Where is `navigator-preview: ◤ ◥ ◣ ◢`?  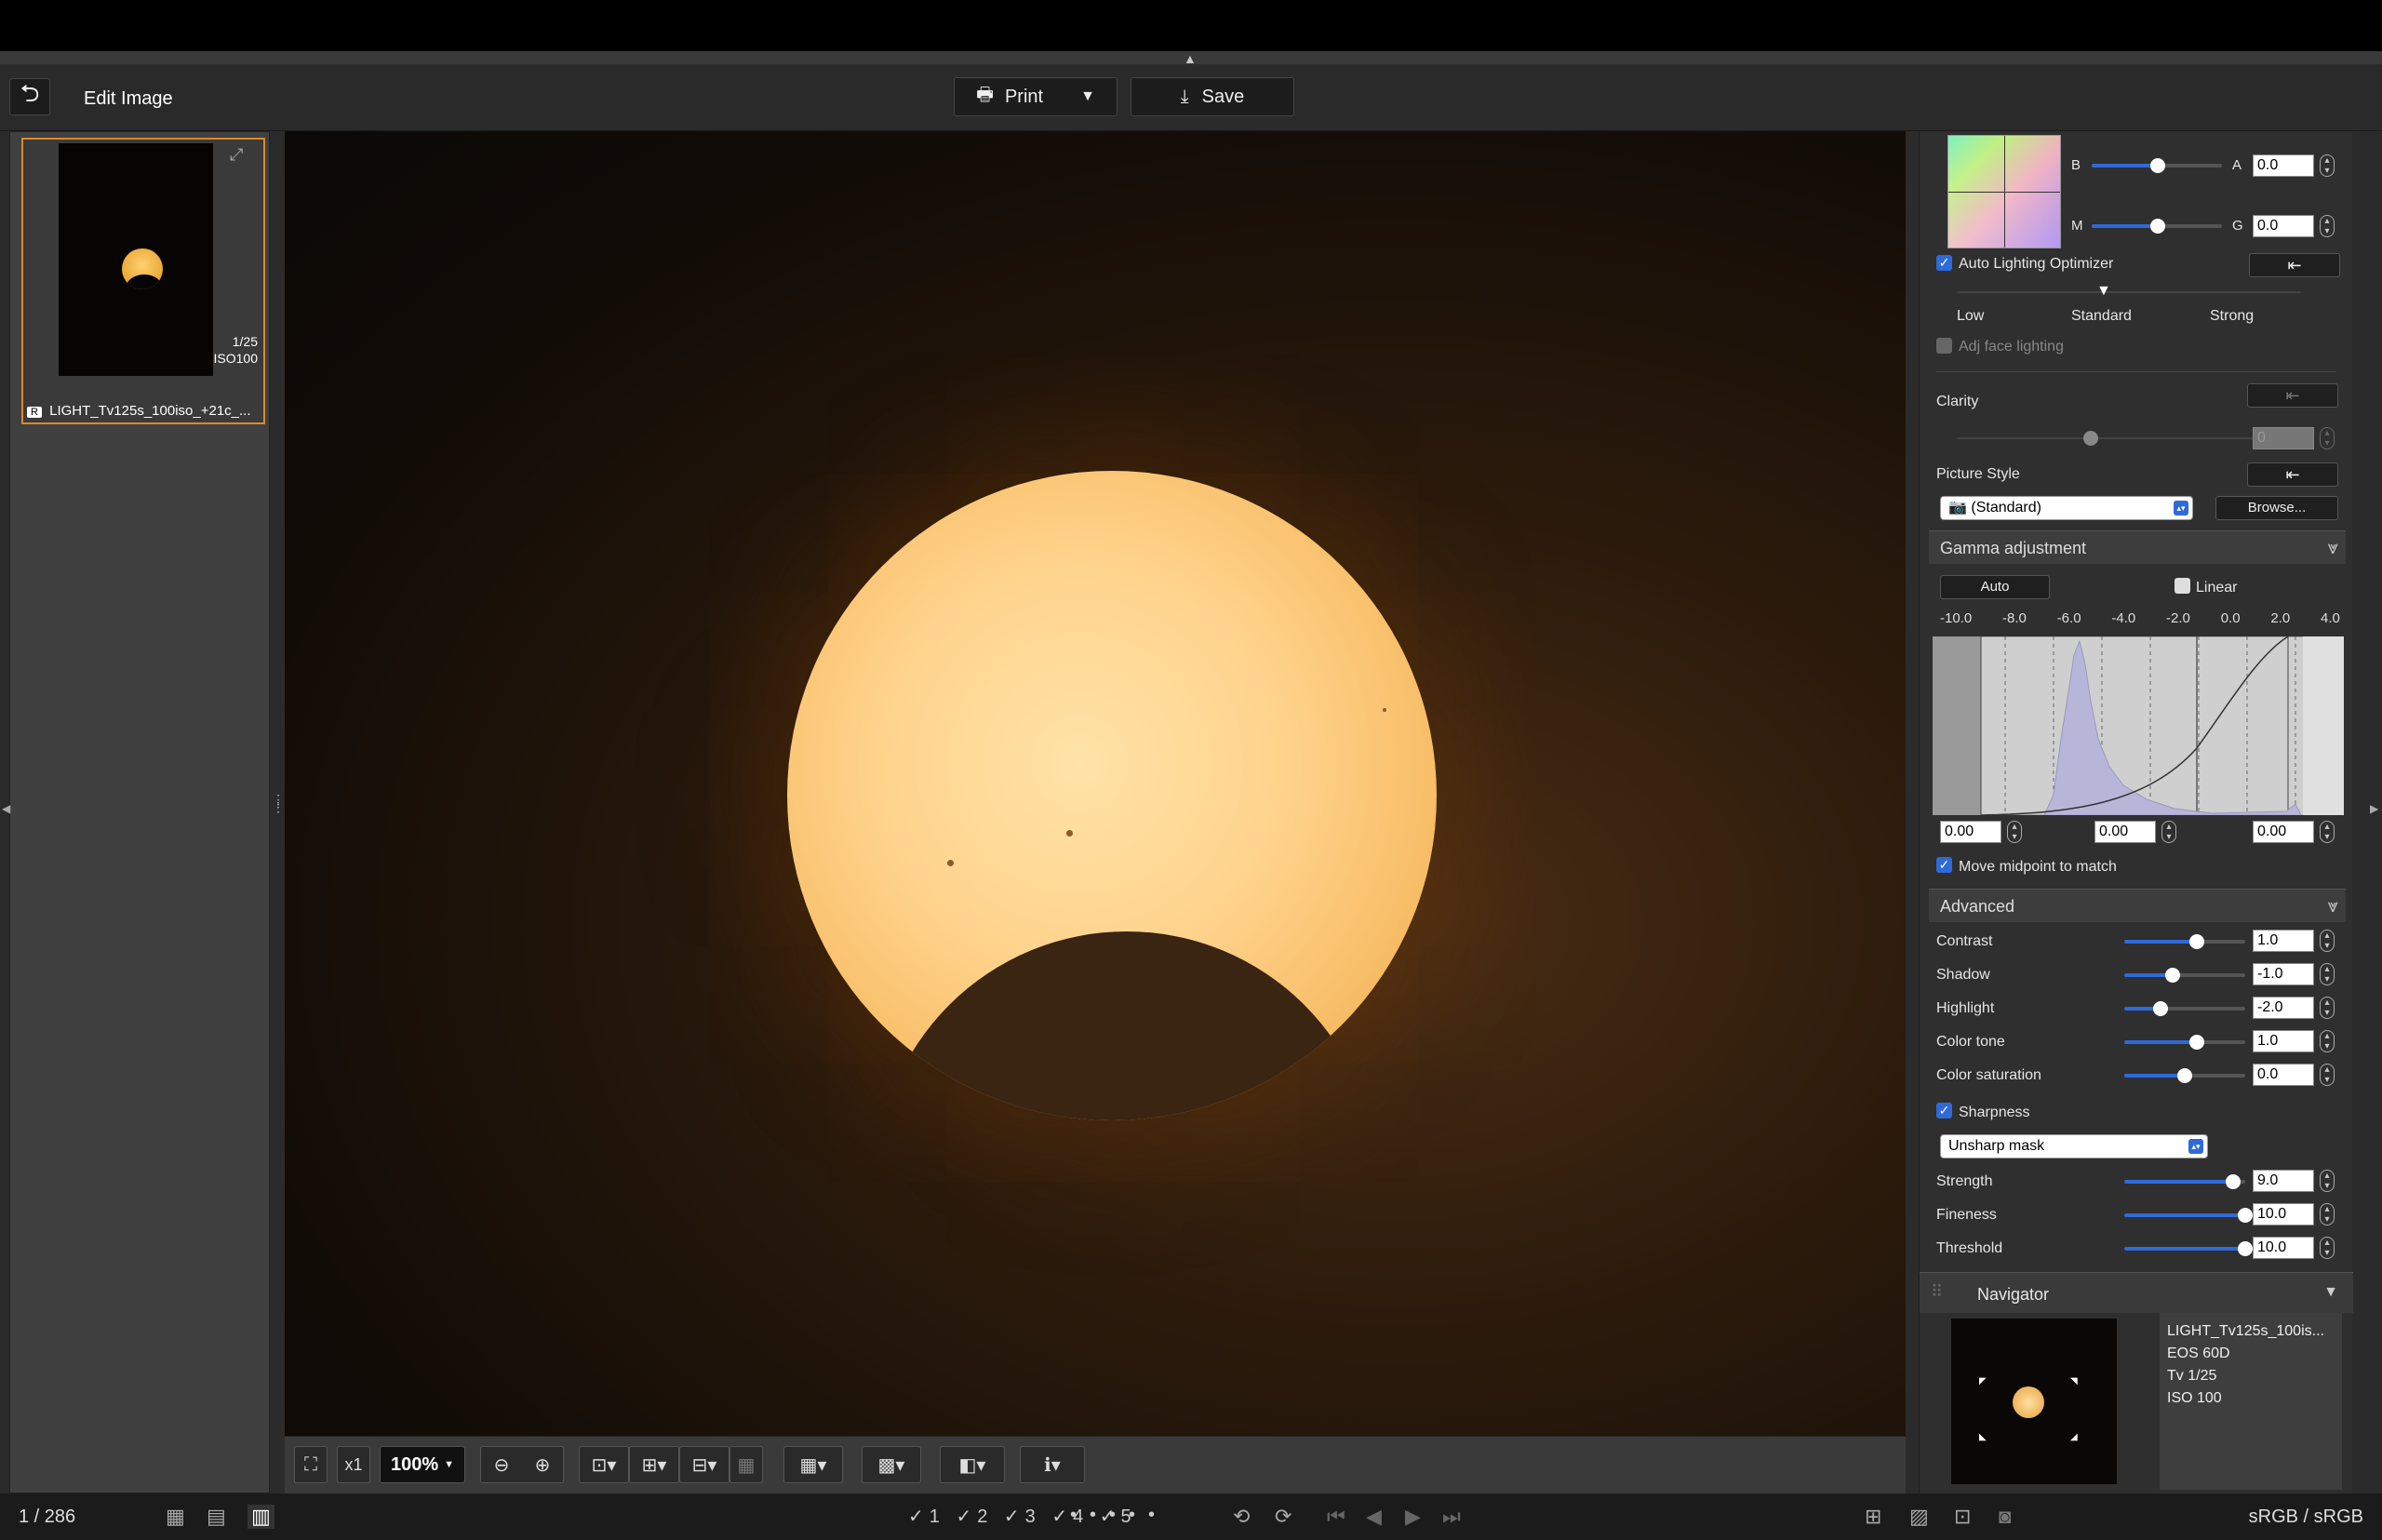 navigator-preview: ◤ ◥ ◣ ◢ is located at coordinates (2034, 1401).